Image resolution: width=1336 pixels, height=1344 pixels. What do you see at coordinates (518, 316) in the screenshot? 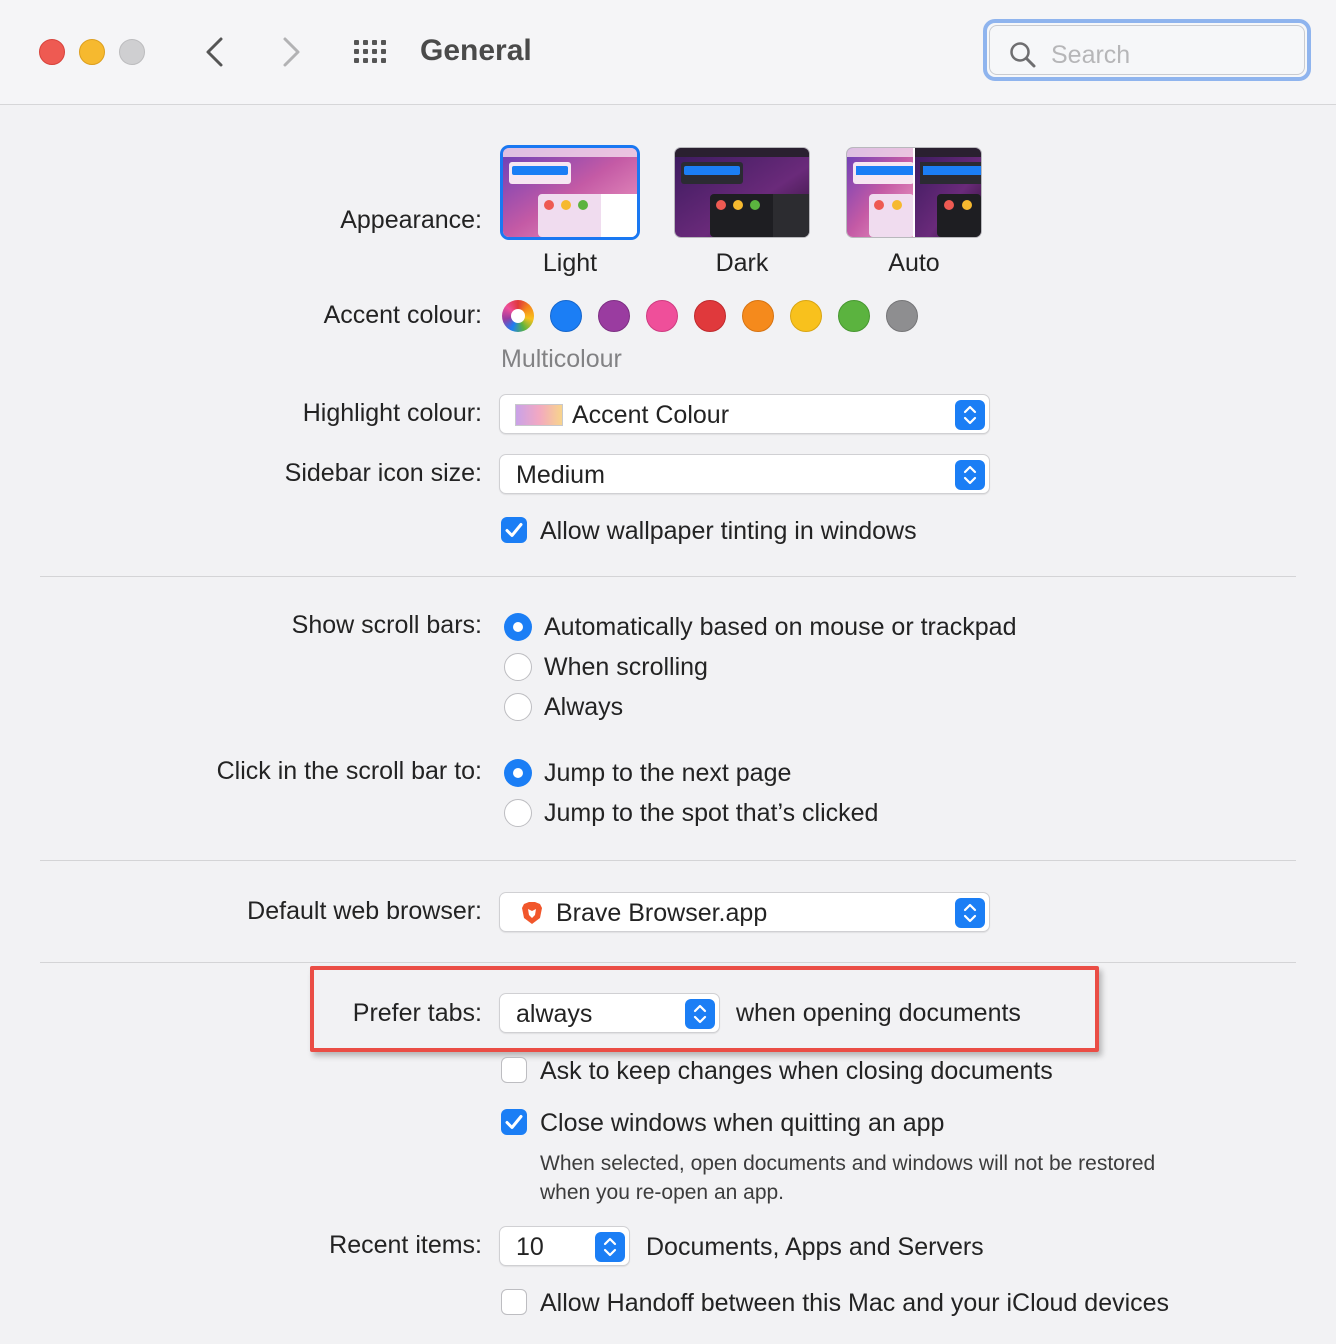
I see `accent-multicolour-swatch` at bounding box center [518, 316].